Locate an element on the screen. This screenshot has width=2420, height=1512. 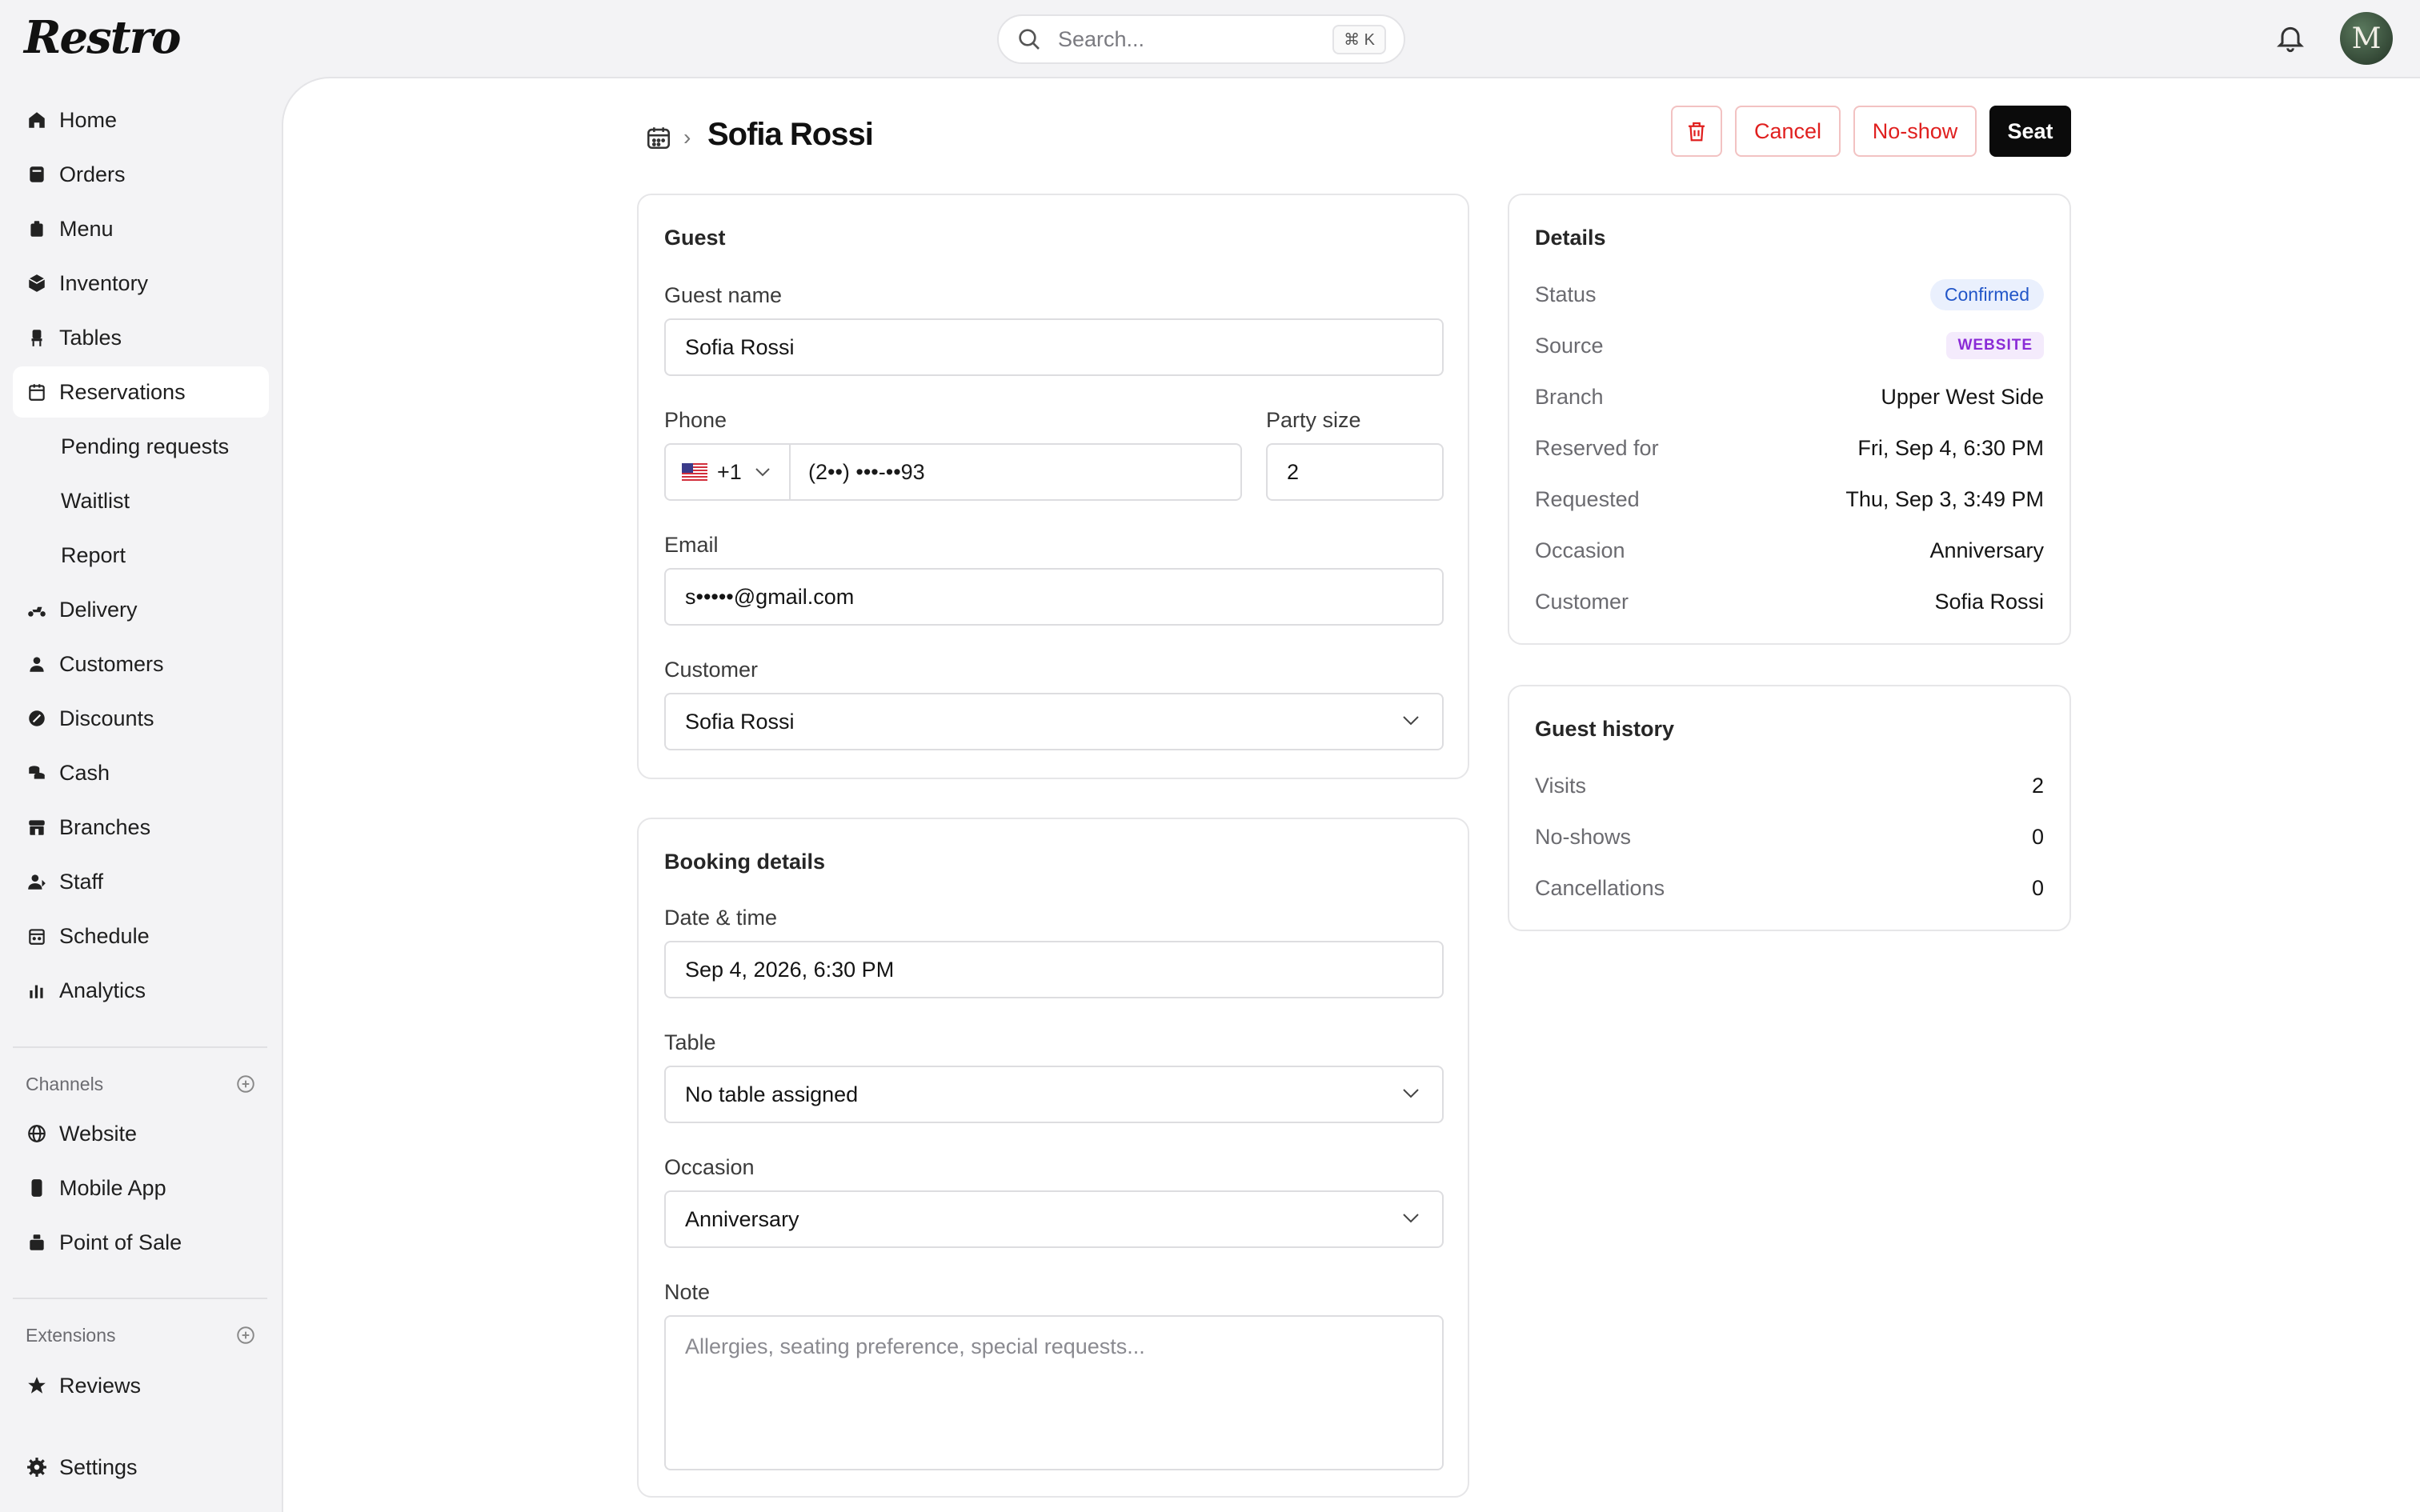
chair-icon is located at coordinates (37, 337).